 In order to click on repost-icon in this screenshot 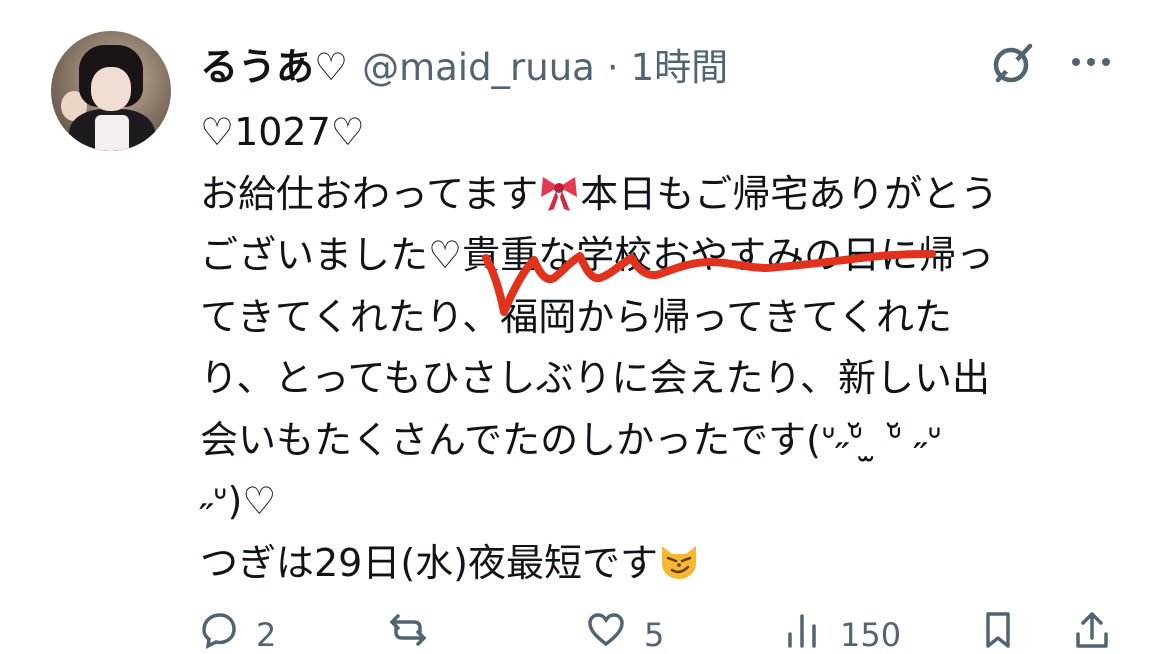, I will do `click(408, 630)`.